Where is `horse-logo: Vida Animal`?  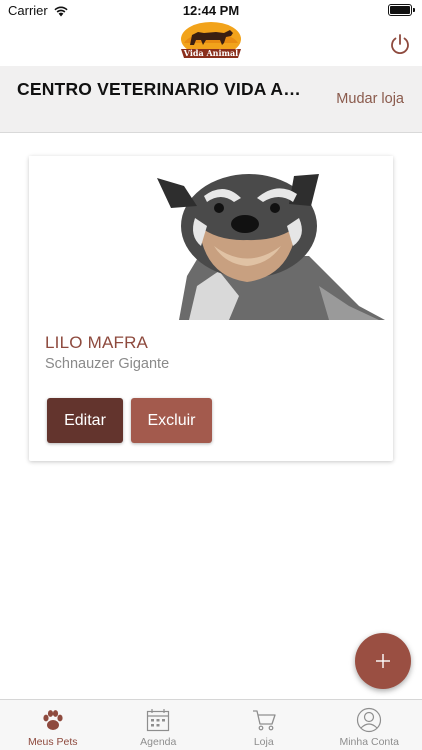
horse-logo: Vida Animal is located at coordinates (211, 40).